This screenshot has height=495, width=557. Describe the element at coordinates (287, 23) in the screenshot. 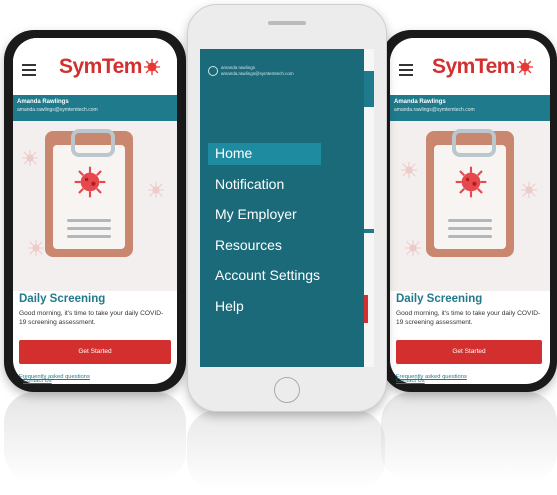

I see `speaker-grill` at that location.